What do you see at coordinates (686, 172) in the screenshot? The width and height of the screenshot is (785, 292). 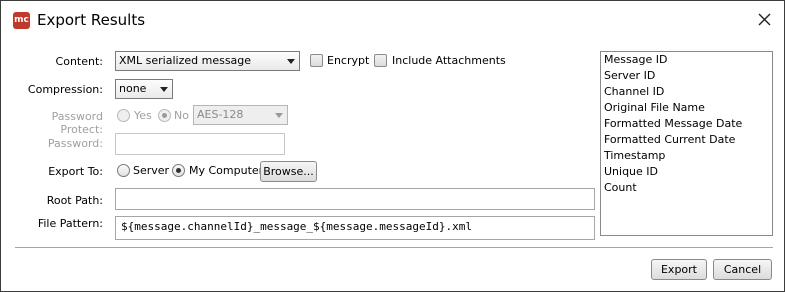 I see `list-item: Unique ID` at bounding box center [686, 172].